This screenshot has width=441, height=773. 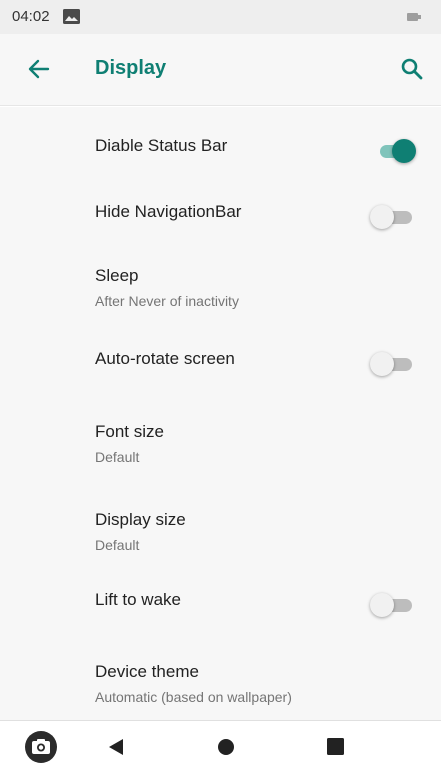 What do you see at coordinates (41, 747) in the screenshot?
I see `camera-icon` at bounding box center [41, 747].